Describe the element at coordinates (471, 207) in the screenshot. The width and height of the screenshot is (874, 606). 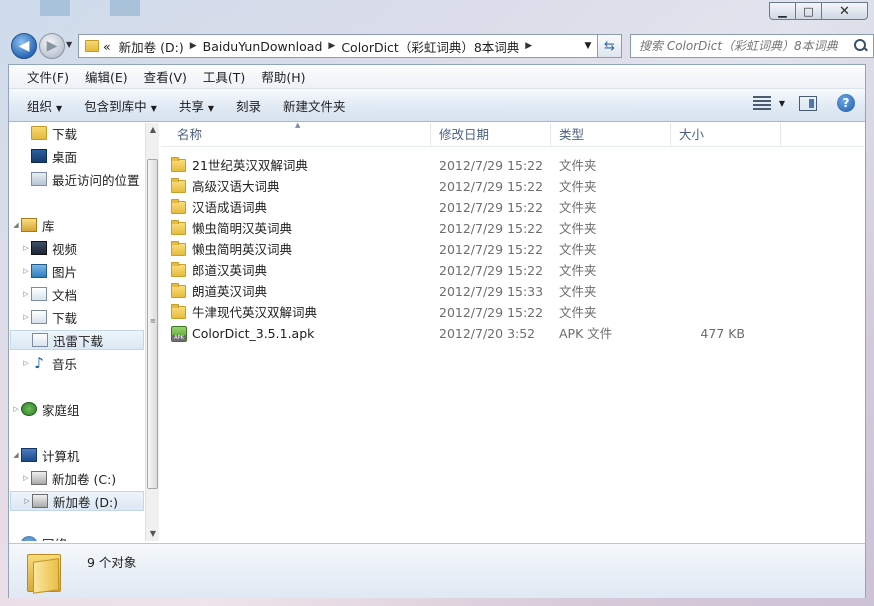
I see `file-row: 汉语成语词典 2012/7/29 15:22 文件夹` at that location.